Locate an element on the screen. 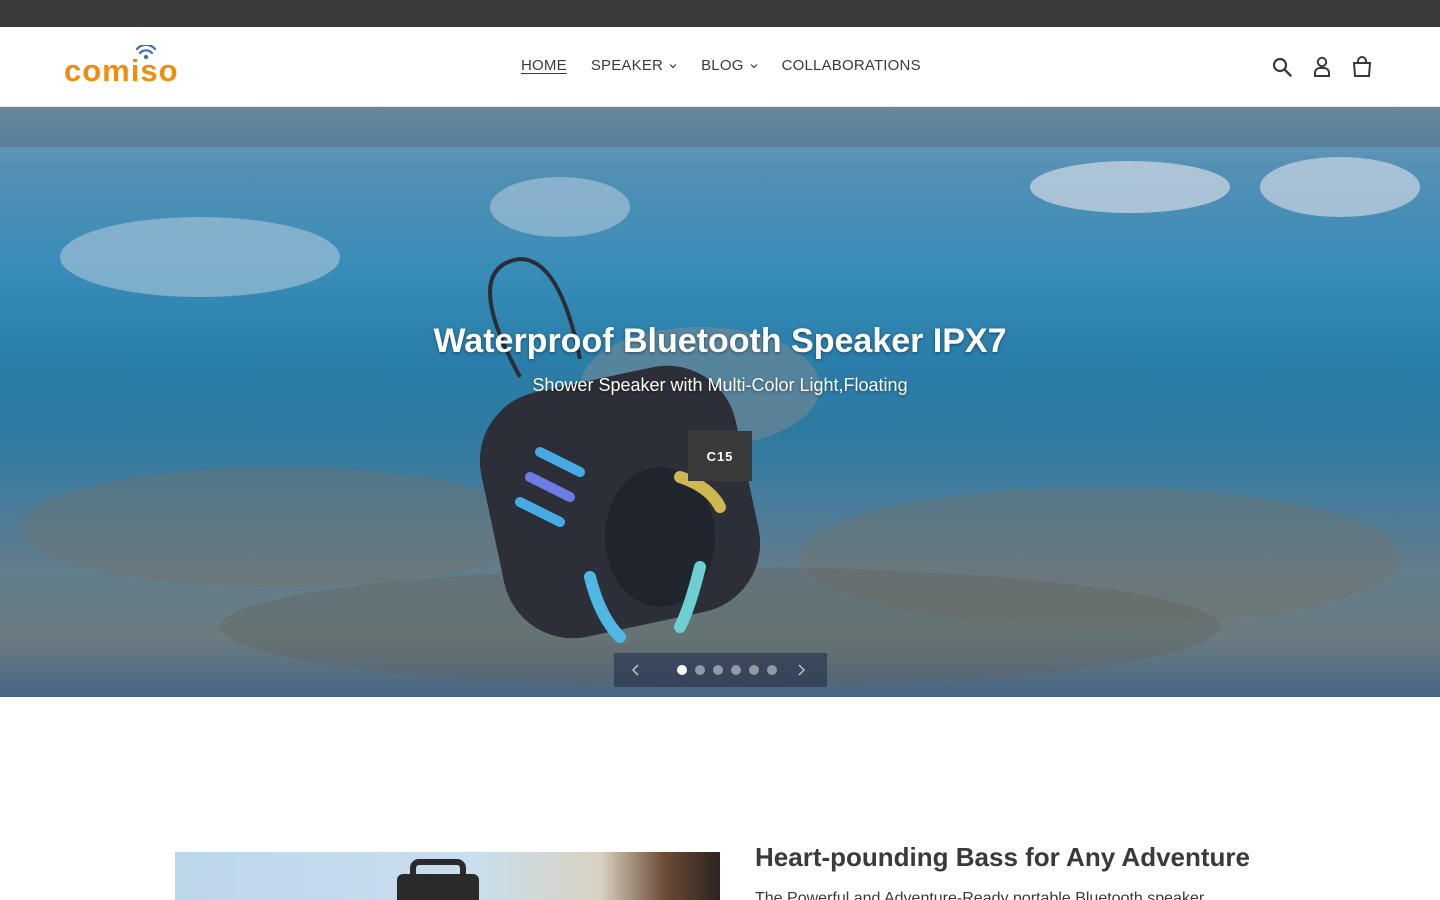  nav-item-blog: BLOG is located at coordinates (729, 66).